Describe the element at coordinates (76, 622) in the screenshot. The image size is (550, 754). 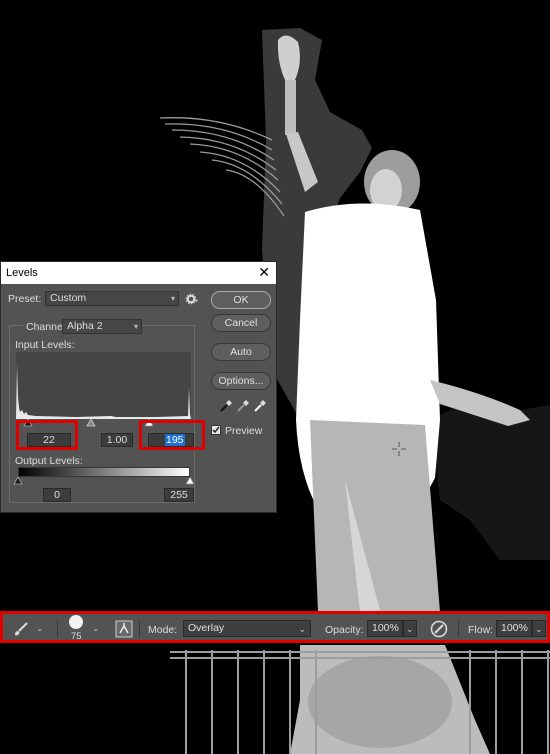
I see `brush-preset-icon` at that location.